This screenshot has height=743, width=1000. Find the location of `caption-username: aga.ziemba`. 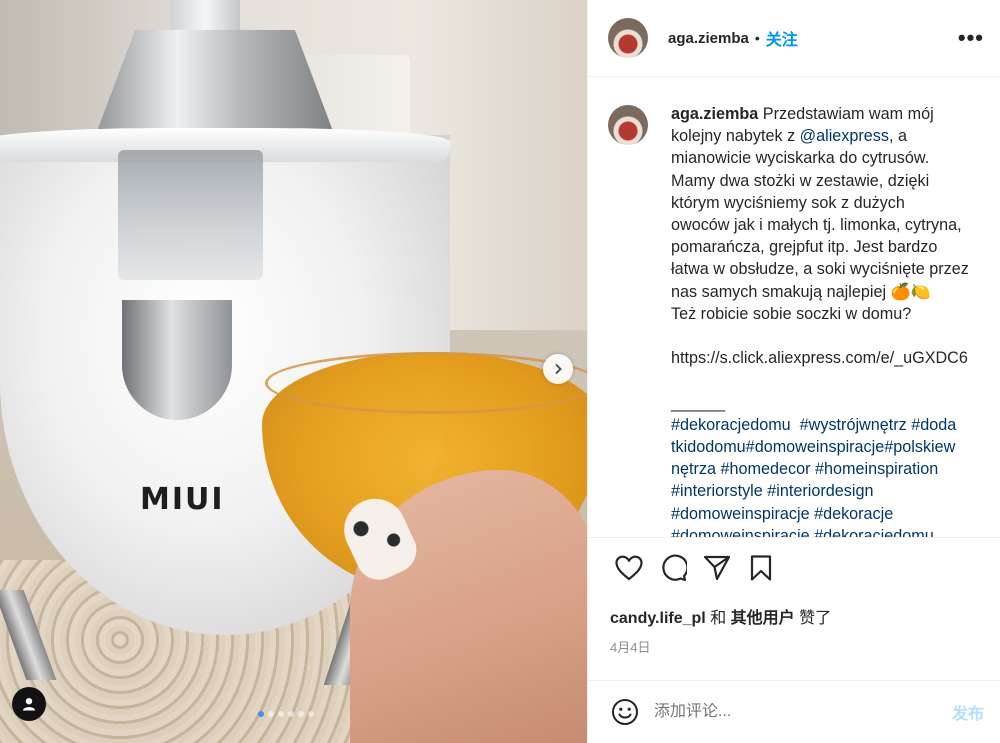

caption-username: aga.ziemba is located at coordinates (714, 114).